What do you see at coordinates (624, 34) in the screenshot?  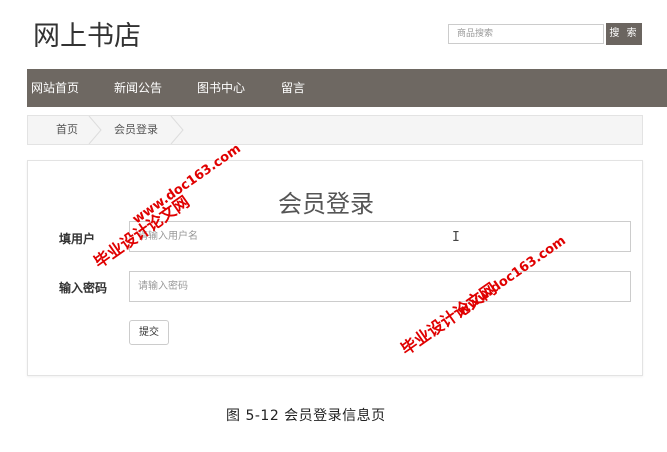 I see `search-button: 搜 索` at bounding box center [624, 34].